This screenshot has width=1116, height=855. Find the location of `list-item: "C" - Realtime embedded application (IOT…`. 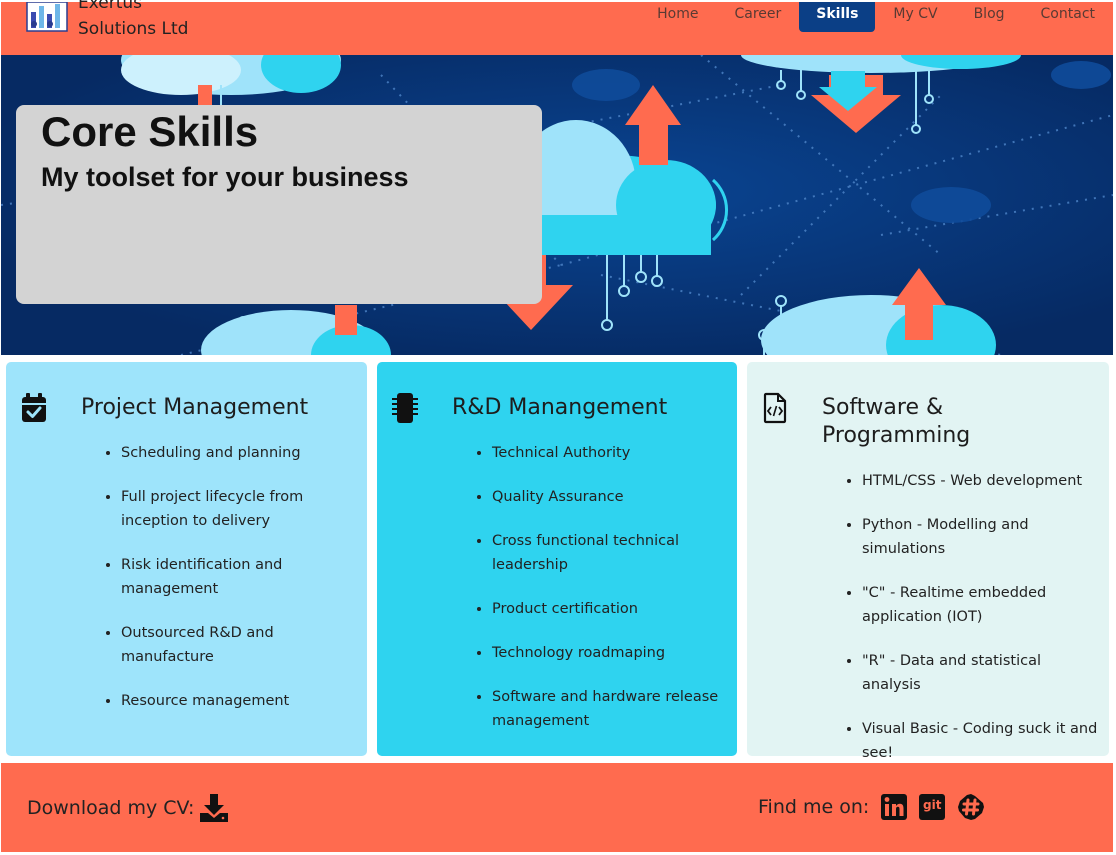

list-item: "C" - Realtime embedded application (IOT… is located at coordinates (982, 605).